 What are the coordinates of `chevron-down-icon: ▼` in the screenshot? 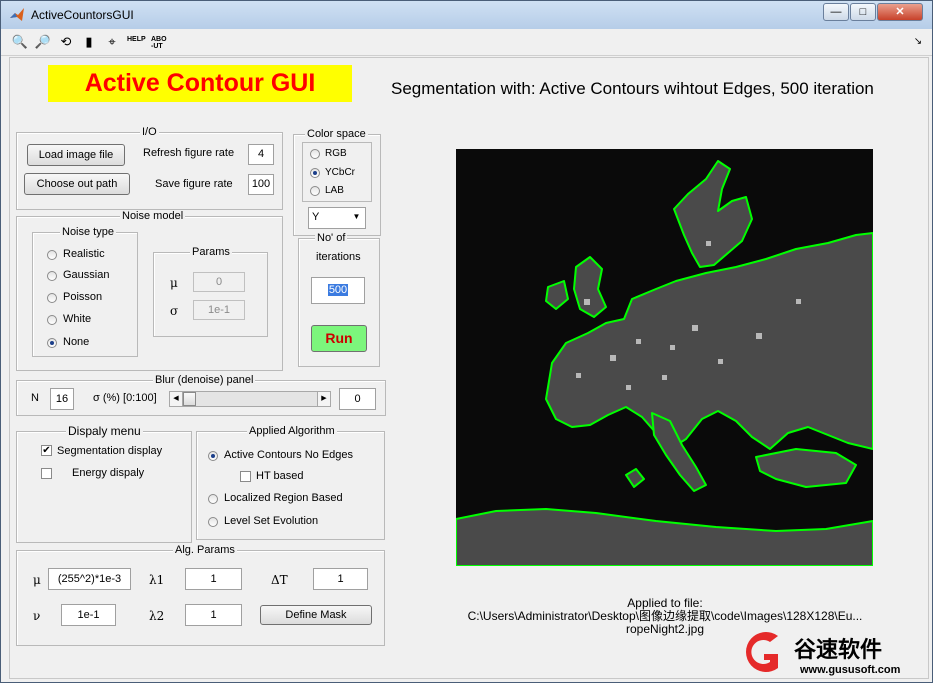 It's located at (356, 217).